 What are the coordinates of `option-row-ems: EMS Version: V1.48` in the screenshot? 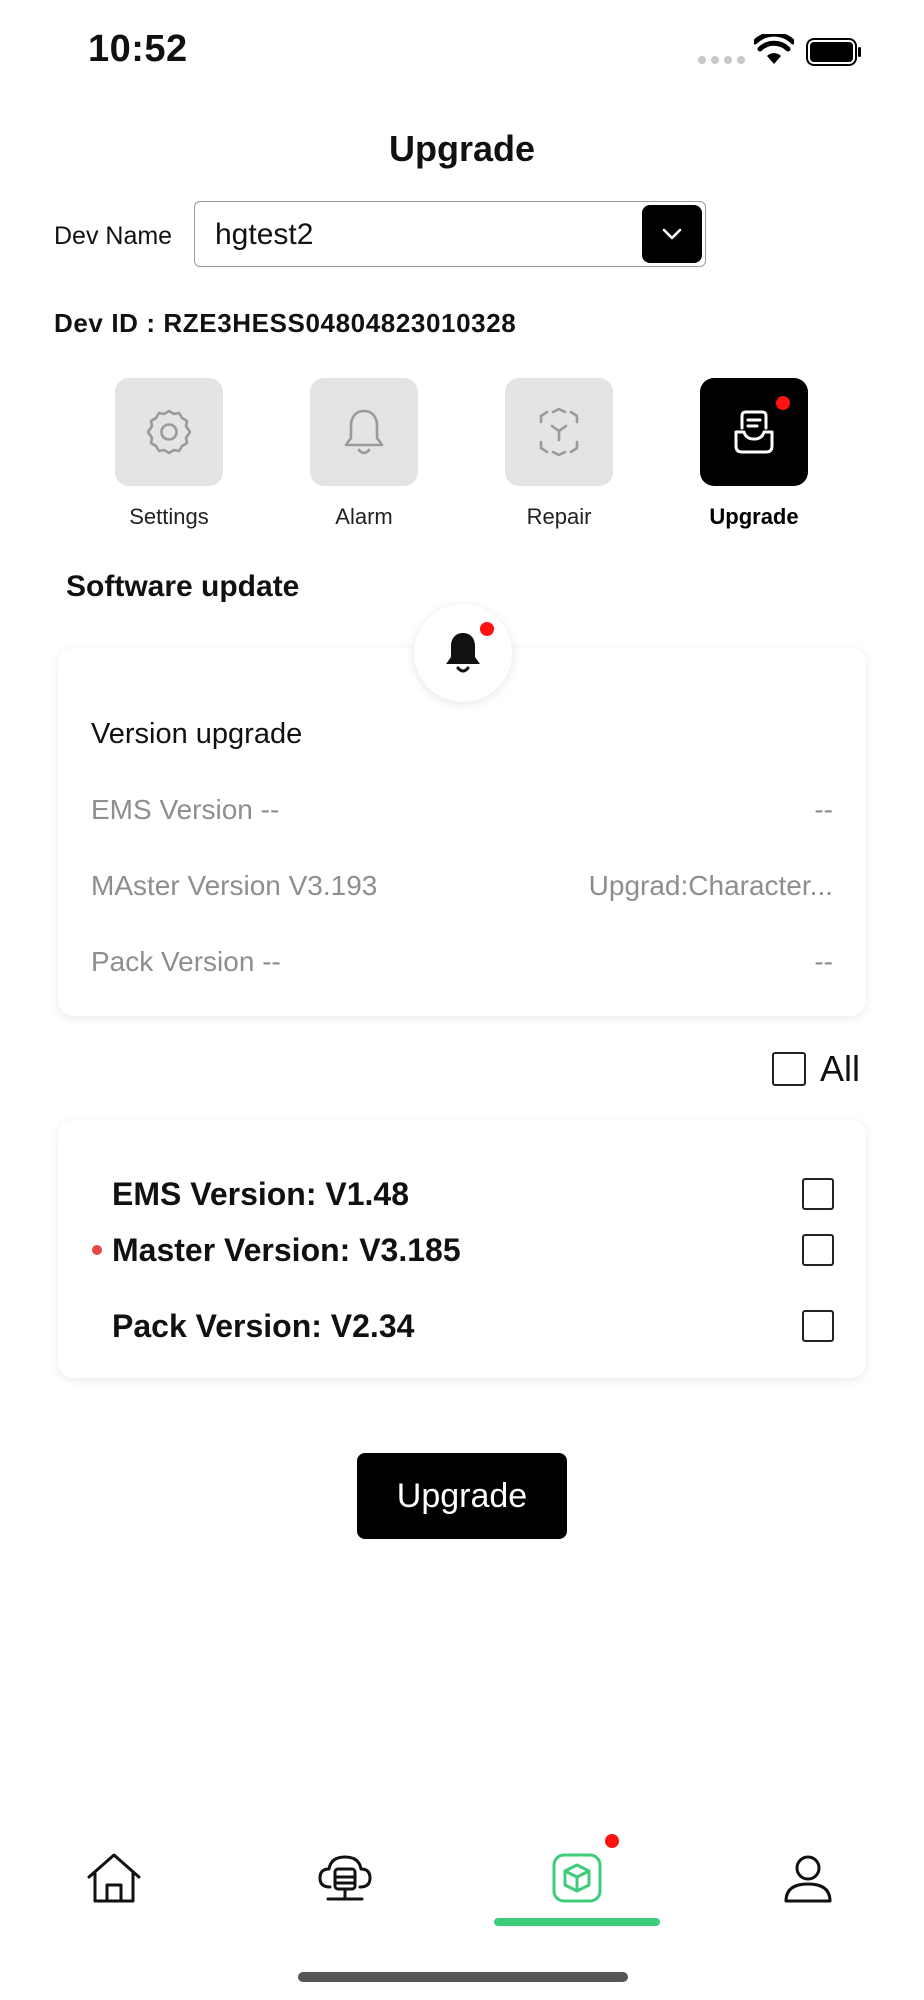 It's located at (473, 1194).